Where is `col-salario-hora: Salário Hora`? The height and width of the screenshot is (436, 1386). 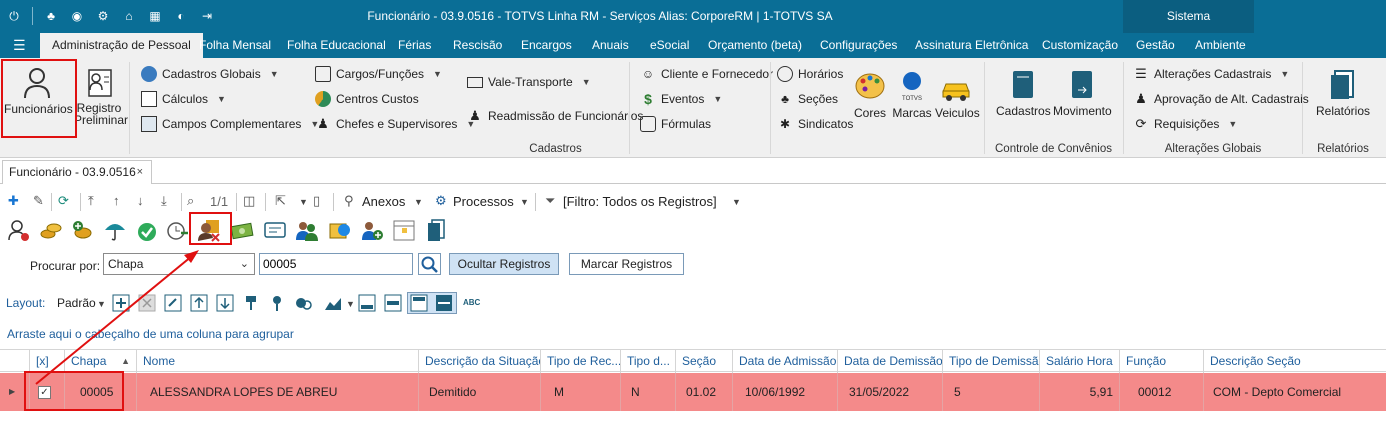 col-salario-hora: Salário Hora is located at coordinates (1080, 361).